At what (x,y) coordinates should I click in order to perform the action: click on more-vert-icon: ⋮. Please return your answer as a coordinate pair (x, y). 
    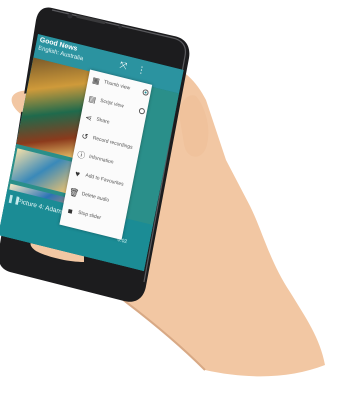
    Looking at the image, I should click on (141, 70).